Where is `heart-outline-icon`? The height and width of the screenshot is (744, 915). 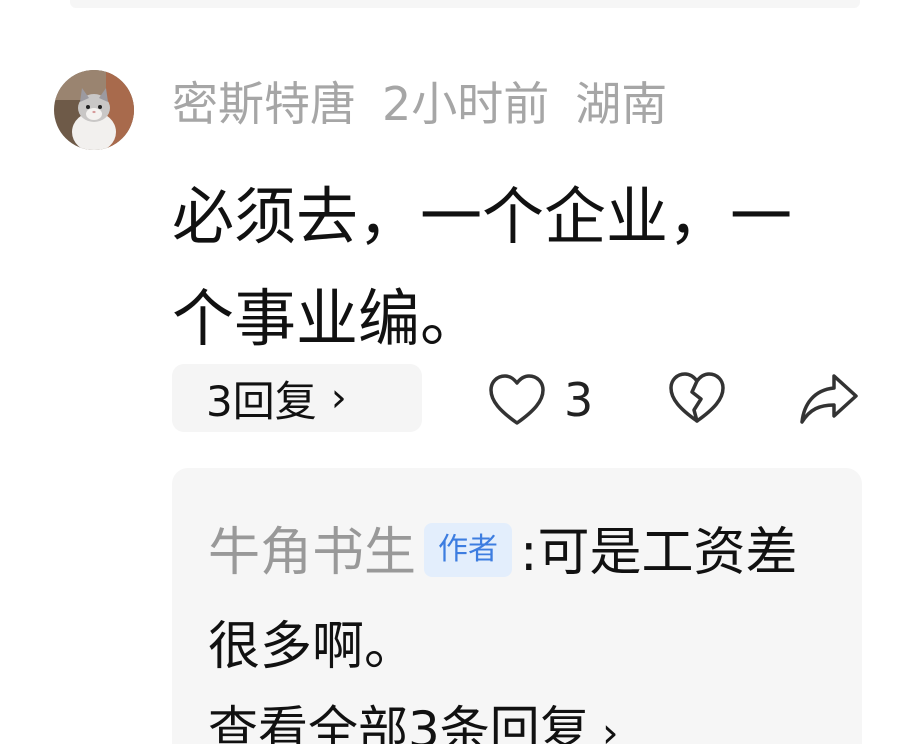
heart-outline-icon is located at coordinates (517, 399).